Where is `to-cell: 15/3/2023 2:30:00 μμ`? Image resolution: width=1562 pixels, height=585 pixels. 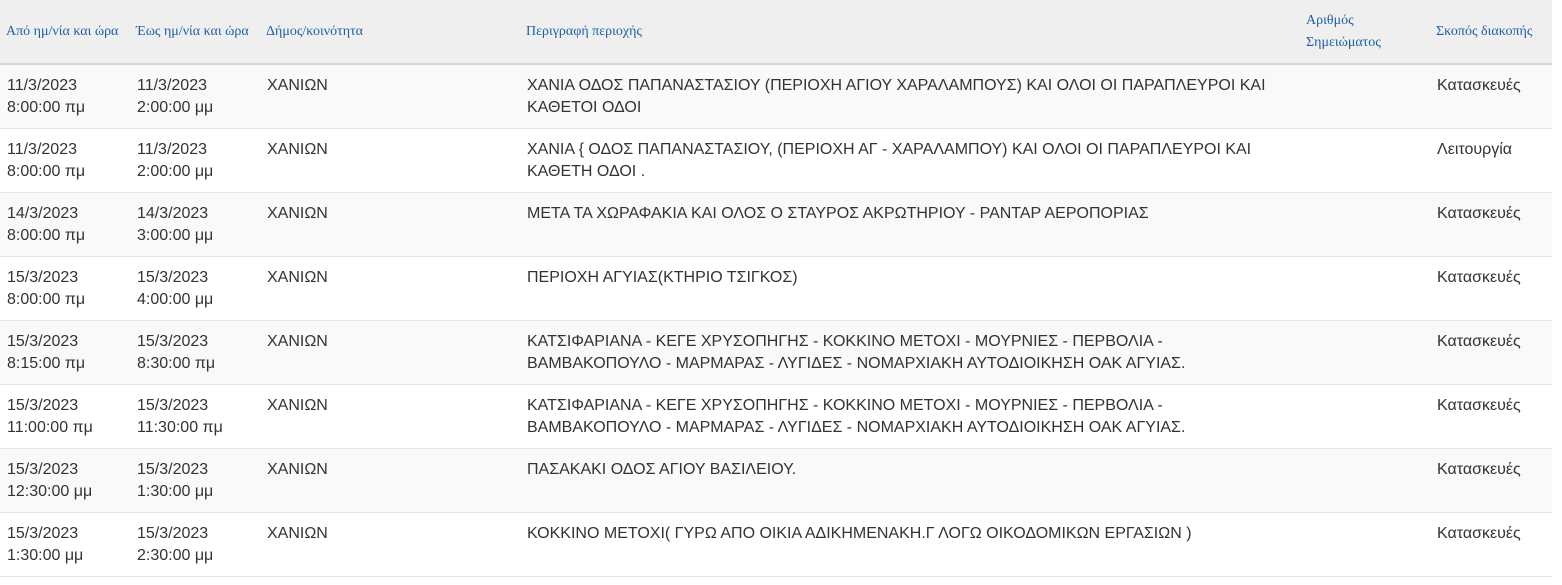 to-cell: 15/3/2023 2:30:00 μμ is located at coordinates (195, 544).